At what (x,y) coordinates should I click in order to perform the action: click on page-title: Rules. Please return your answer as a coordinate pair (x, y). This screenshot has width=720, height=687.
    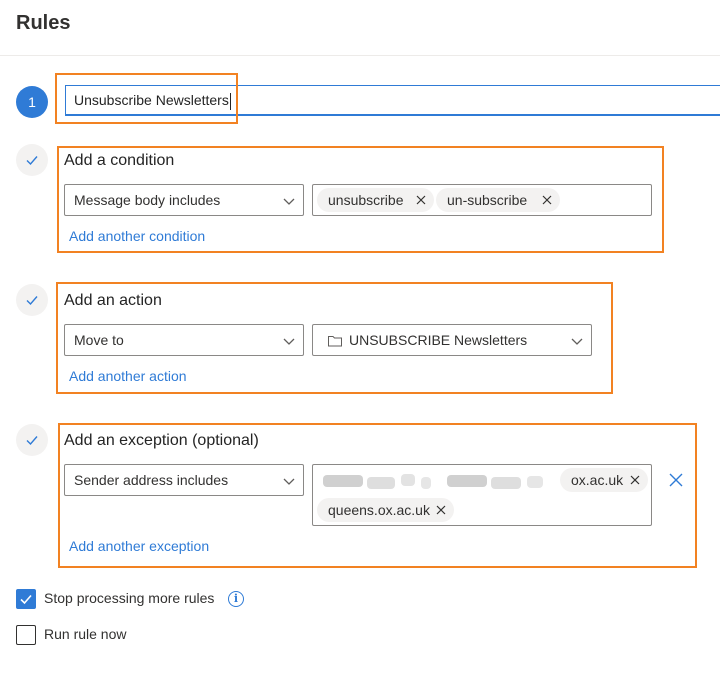
    Looking at the image, I should click on (43, 23).